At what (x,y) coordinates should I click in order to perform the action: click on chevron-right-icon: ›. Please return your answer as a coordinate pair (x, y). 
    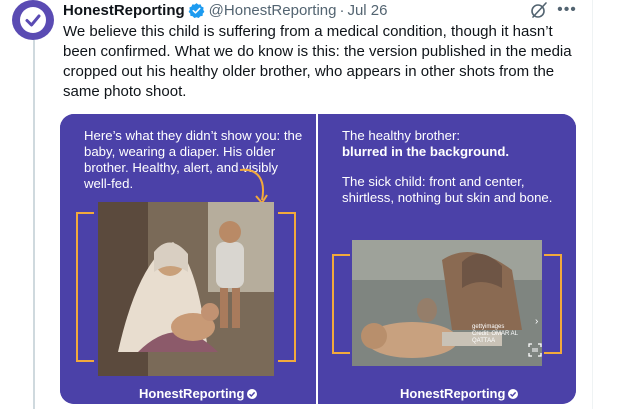
    Looking at the image, I should click on (537, 321).